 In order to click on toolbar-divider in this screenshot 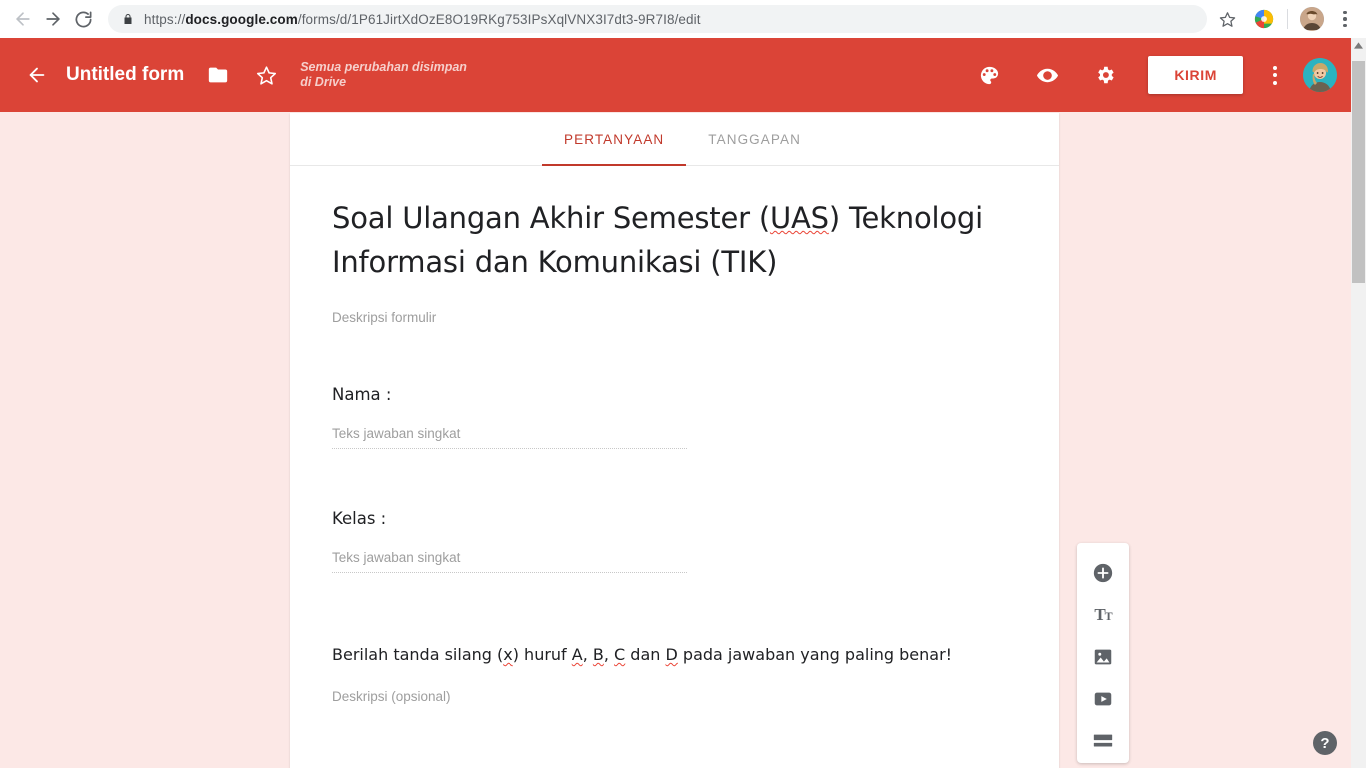, I will do `click(1287, 19)`.